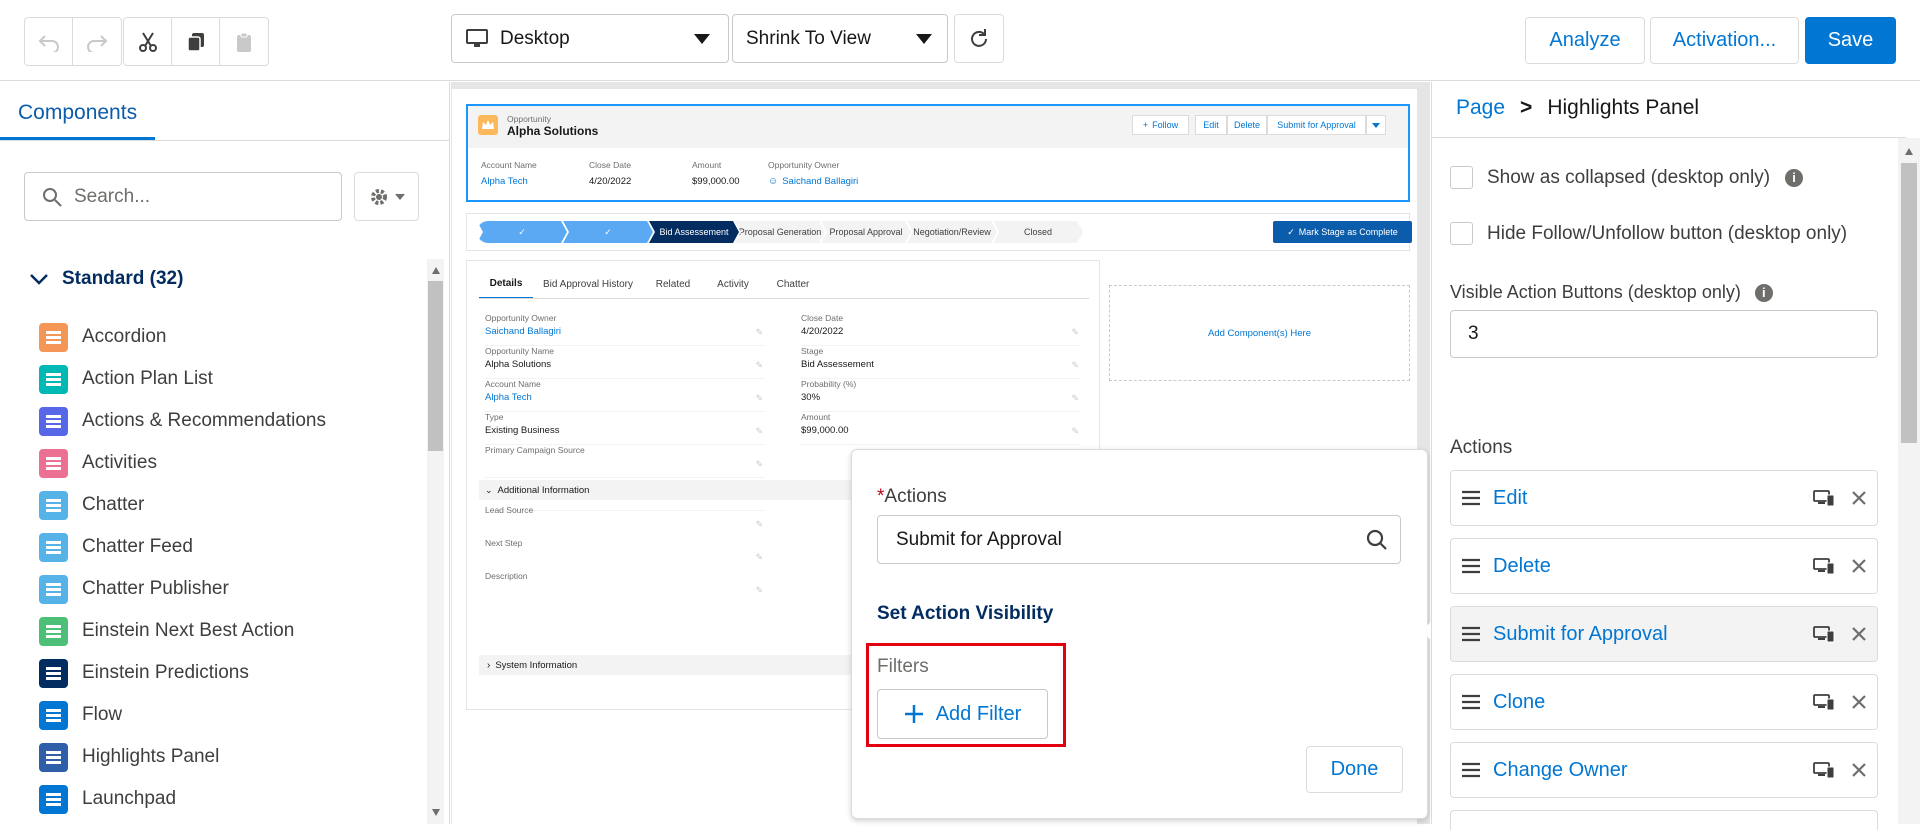  I want to click on copy-button, so click(196, 41).